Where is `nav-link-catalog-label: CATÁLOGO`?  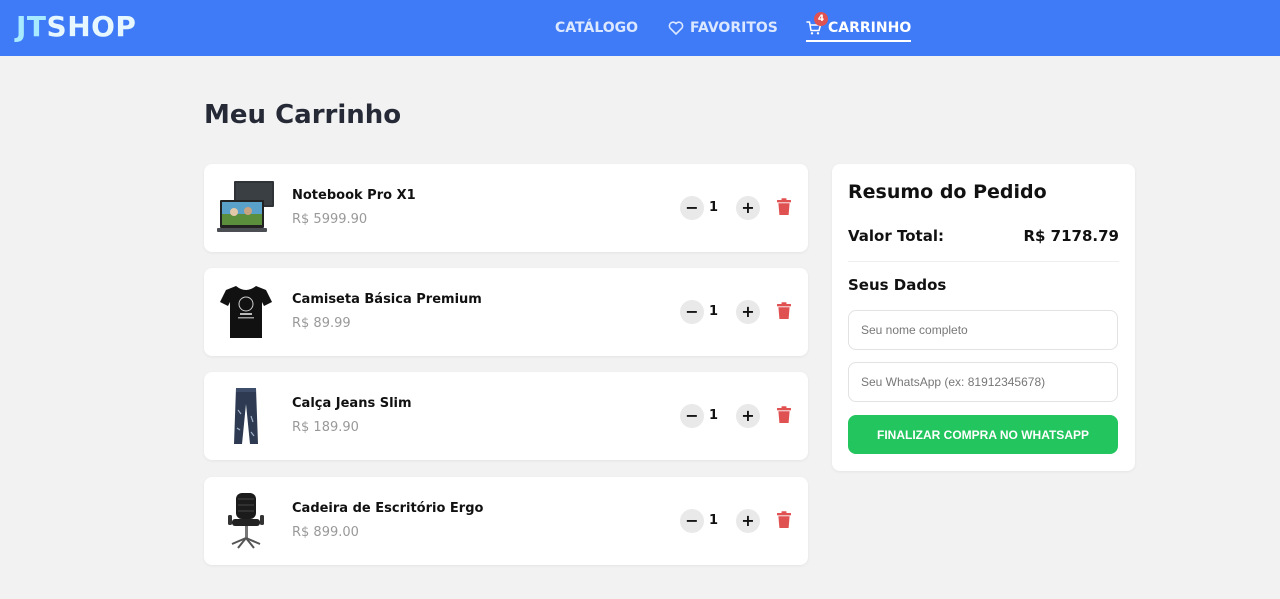 nav-link-catalog-label: CATÁLOGO is located at coordinates (597, 28).